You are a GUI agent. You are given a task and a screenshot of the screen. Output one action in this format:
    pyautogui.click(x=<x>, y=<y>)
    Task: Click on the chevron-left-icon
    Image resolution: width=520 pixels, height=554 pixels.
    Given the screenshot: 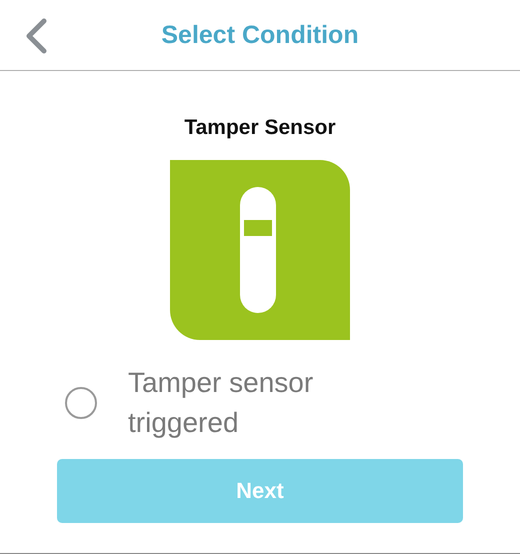 What is the action you would take?
    pyautogui.click(x=36, y=36)
    